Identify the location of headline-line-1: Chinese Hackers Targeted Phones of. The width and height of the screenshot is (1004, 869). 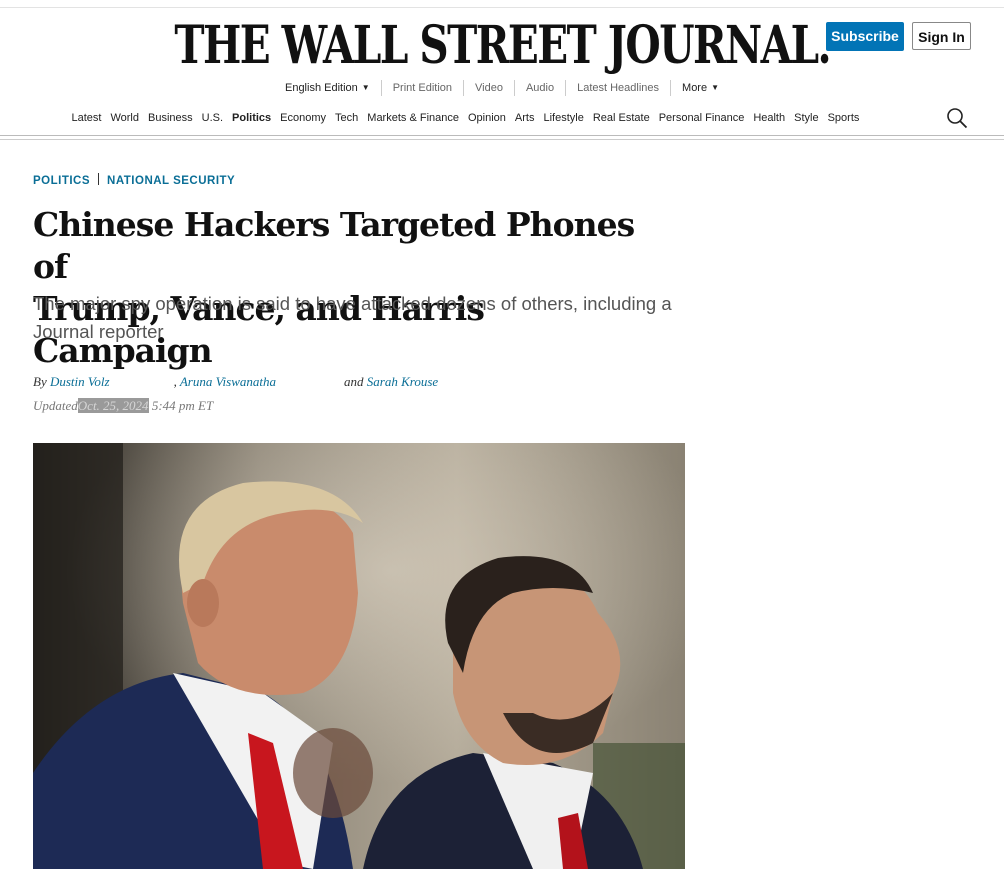
(334, 245).